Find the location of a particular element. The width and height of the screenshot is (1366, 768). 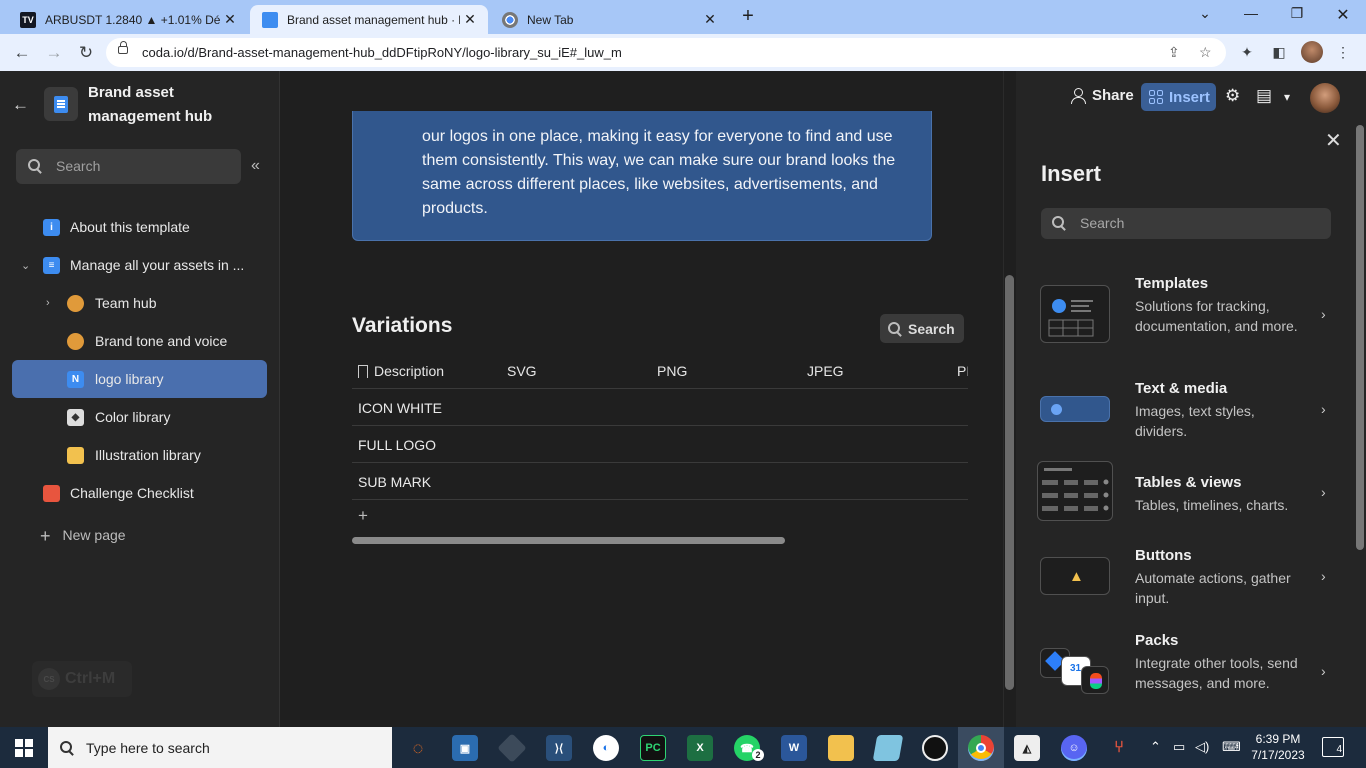

sidebar-item-color-library: ◆ Color library is located at coordinates (139, 417).